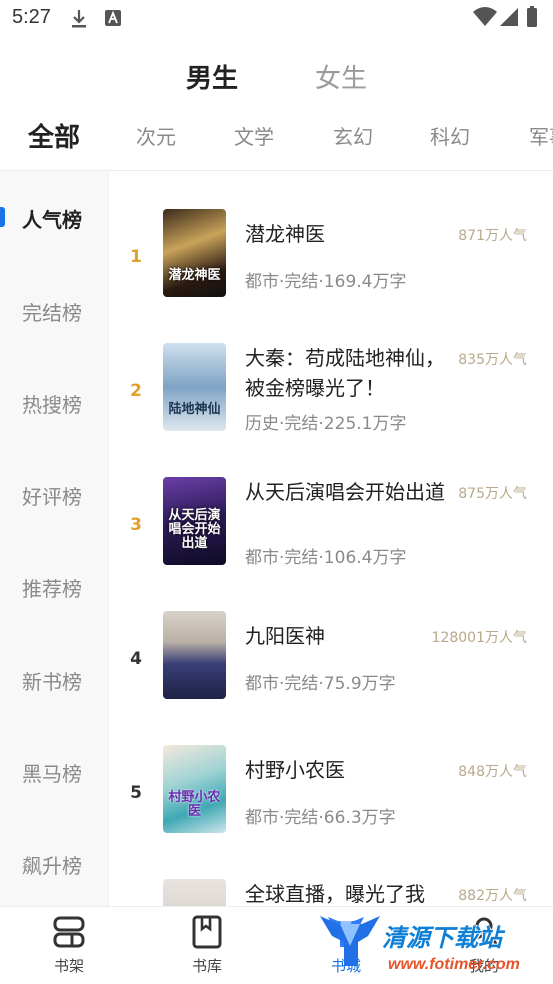  What do you see at coordinates (136, 793) in the screenshot?
I see `rank-number: 5` at bounding box center [136, 793].